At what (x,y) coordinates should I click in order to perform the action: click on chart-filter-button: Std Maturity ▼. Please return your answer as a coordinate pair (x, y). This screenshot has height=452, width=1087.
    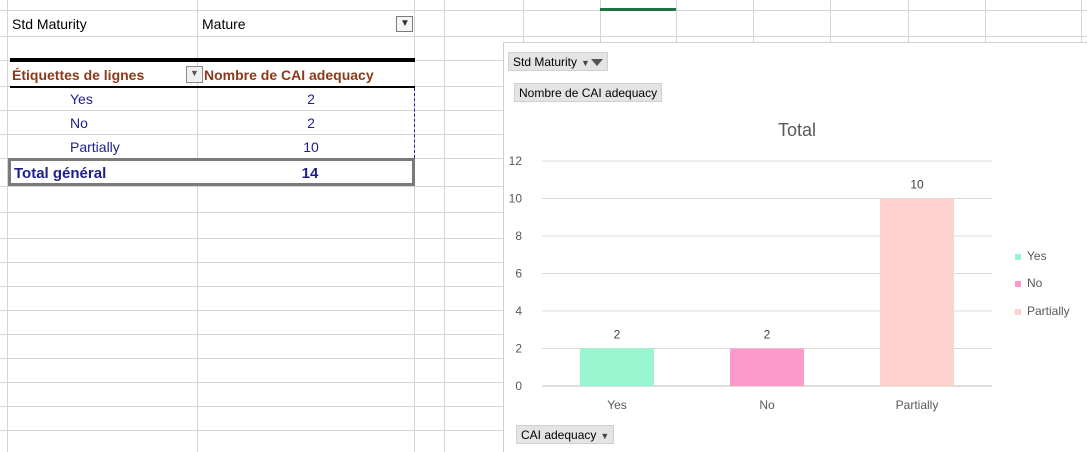
    Looking at the image, I should click on (558, 61).